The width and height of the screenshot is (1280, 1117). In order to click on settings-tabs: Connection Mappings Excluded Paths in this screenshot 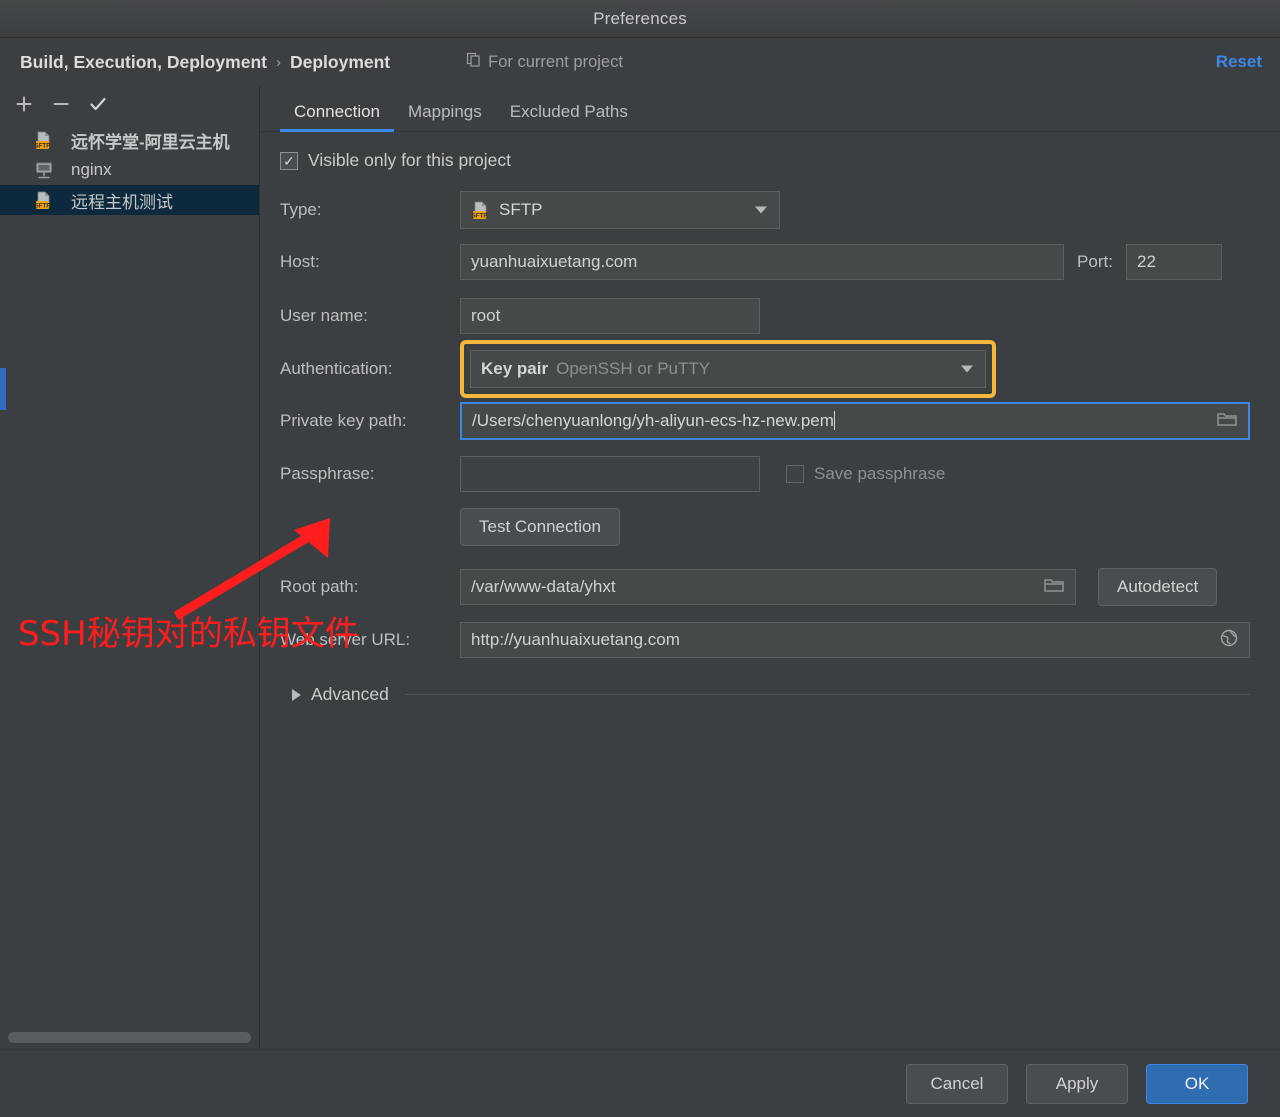, I will do `click(770, 109)`.